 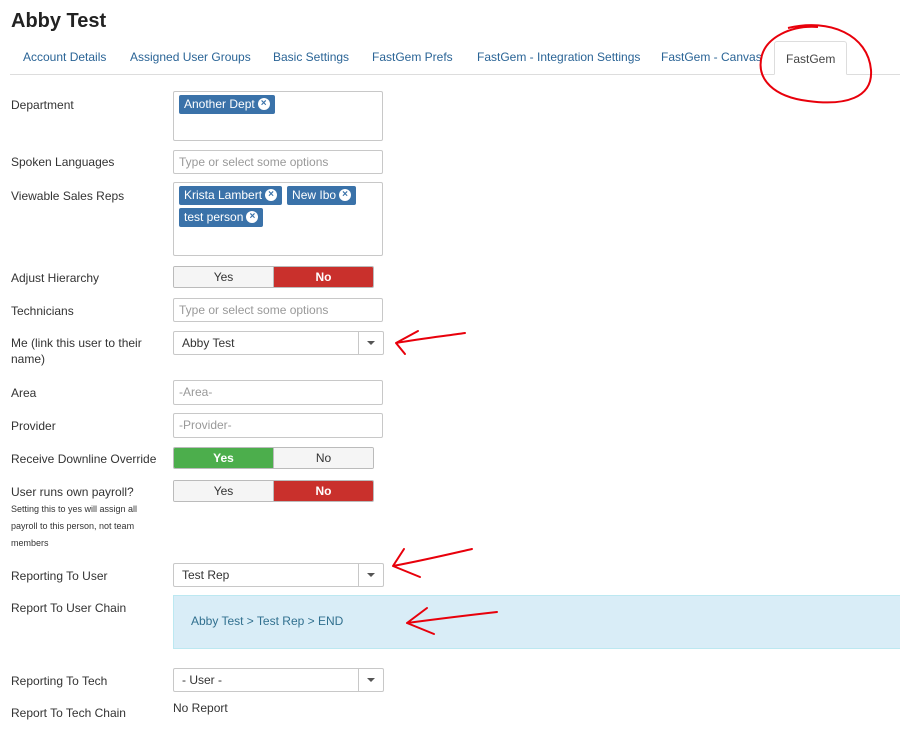 I want to click on chip-label: New Ibo, so click(x=314, y=195).